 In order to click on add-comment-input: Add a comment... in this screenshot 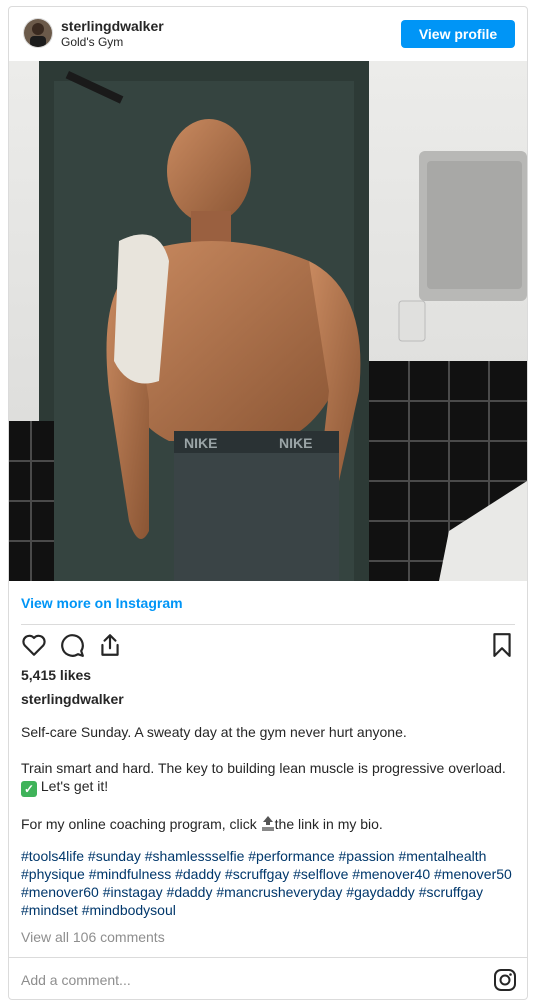, I will do `click(76, 980)`.